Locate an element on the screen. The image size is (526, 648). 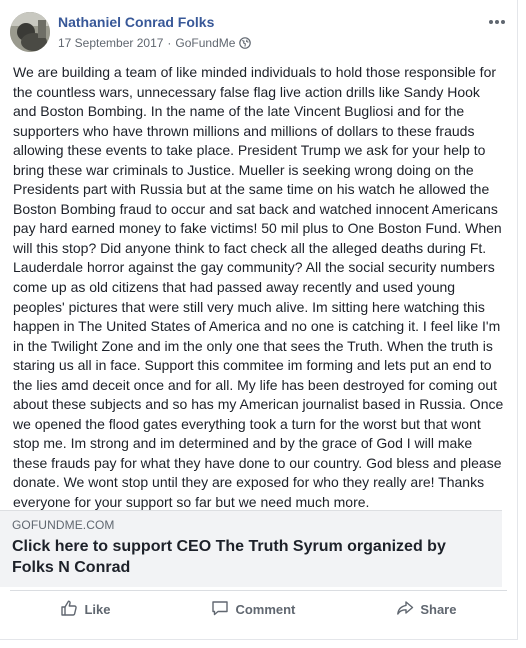
thumbs-up-icon is located at coordinates (69, 609).